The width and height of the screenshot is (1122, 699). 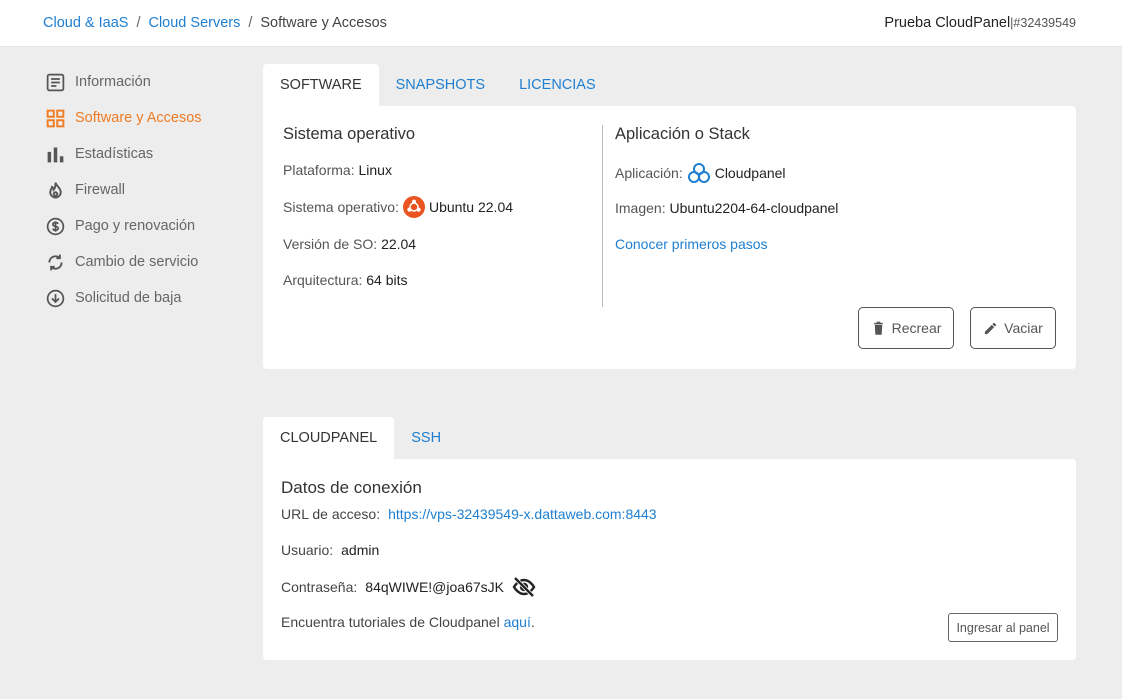 What do you see at coordinates (375, 170) in the screenshot?
I see `platform-value: Linux` at bounding box center [375, 170].